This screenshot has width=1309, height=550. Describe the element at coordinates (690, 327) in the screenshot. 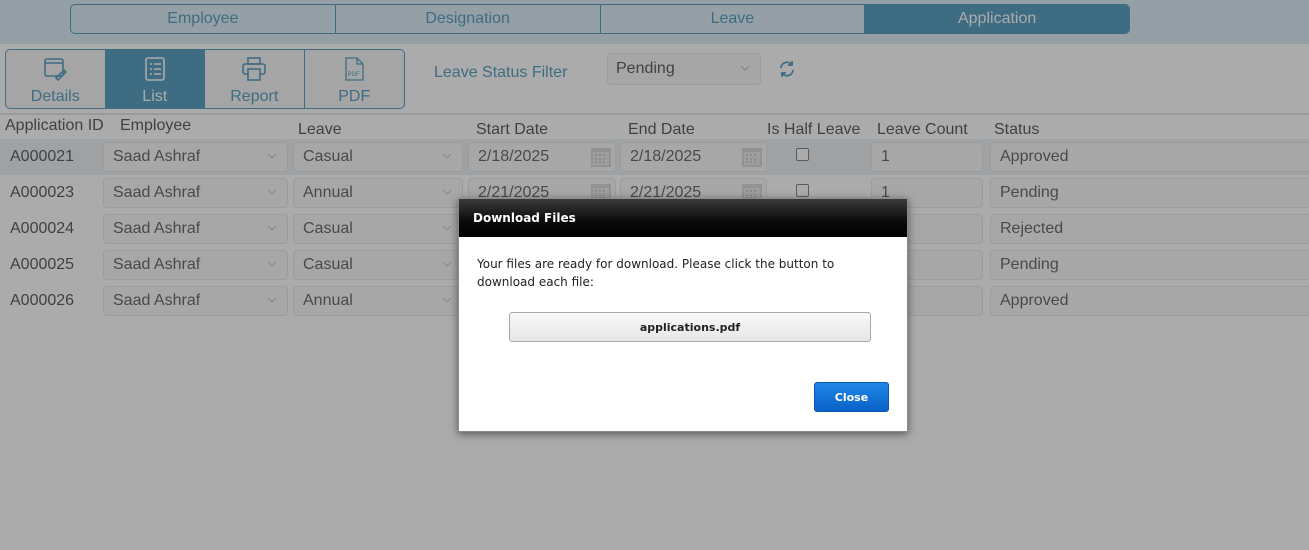

I see `download-file-button: applications.pdf` at that location.